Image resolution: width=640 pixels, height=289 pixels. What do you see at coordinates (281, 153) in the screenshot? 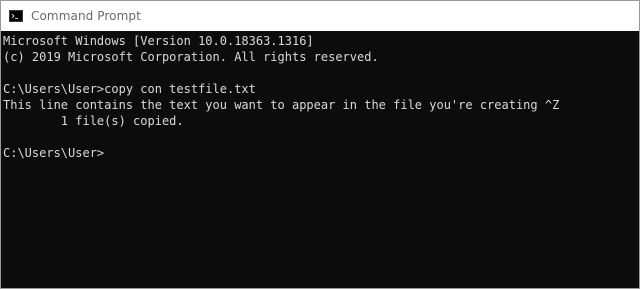
I see `console-prompt: C:\Users\User>` at bounding box center [281, 153].